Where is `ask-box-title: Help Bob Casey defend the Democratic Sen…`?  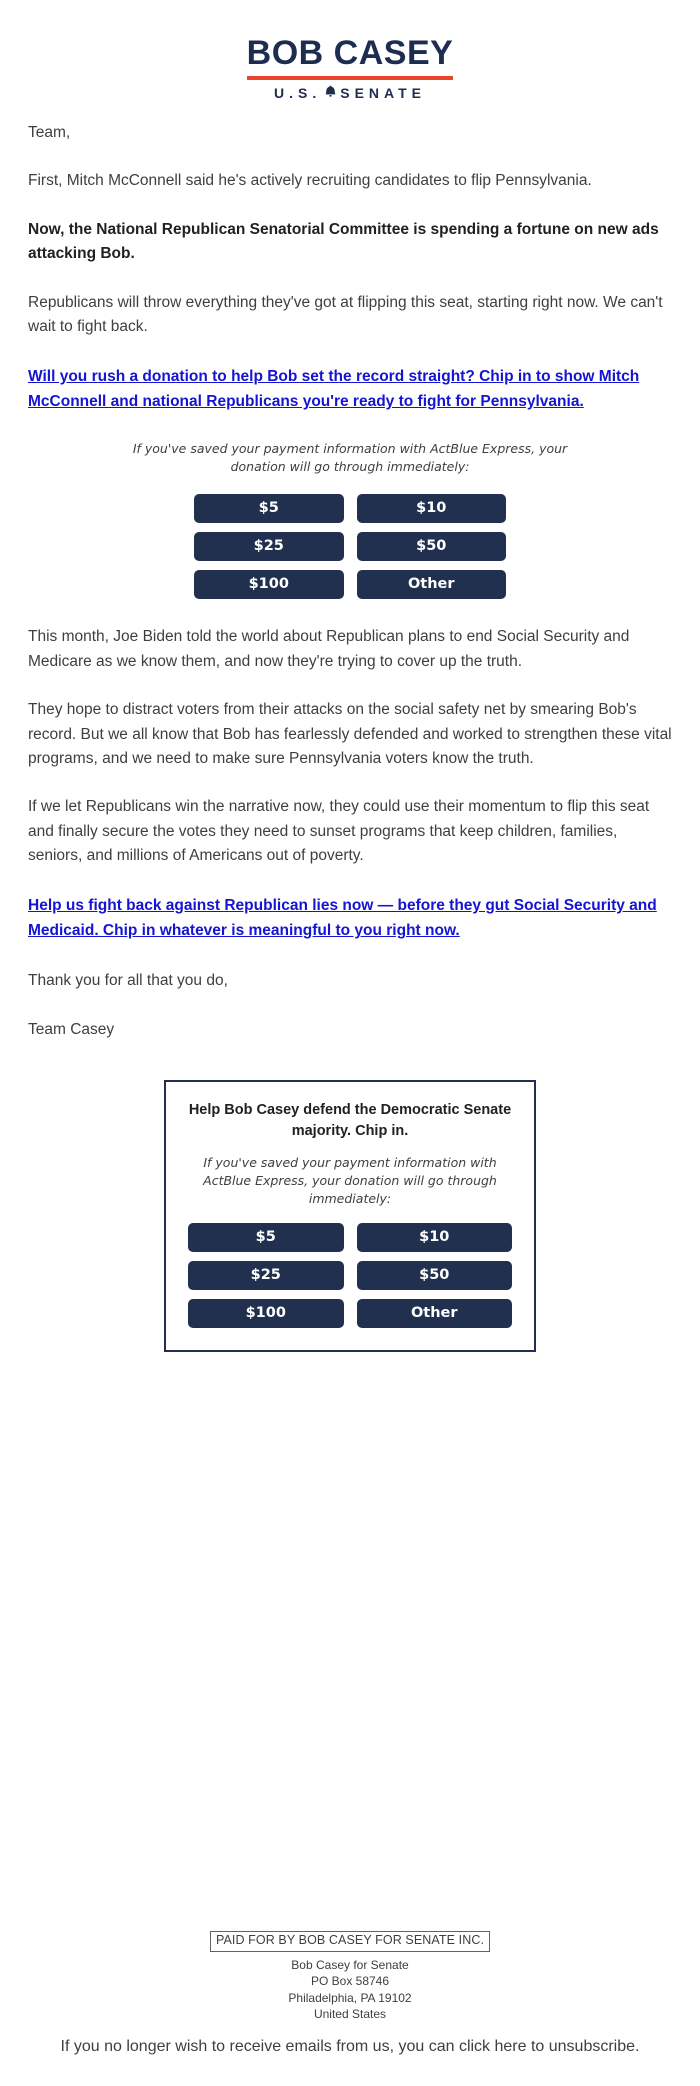 ask-box-title: Help Bob Casey defend the Democratic Sen… is located at coordinates (350, 1121).